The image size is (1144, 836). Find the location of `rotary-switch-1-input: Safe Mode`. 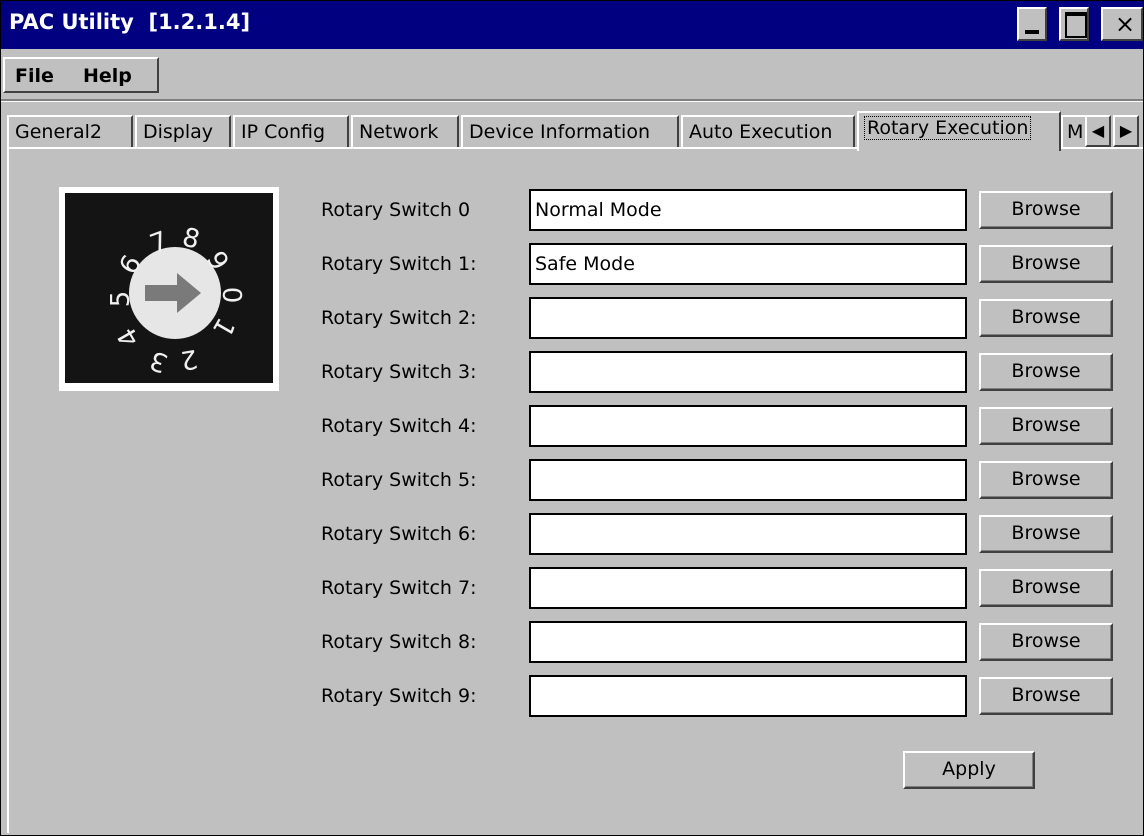

rotary-switch-1-input: Safe Mode is located at coordinates (748, 264).